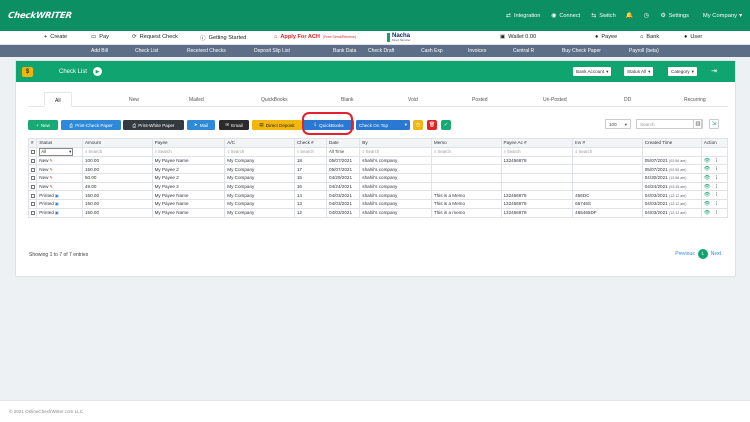  I want to click on column-header-status: Status, so click(59, 143).